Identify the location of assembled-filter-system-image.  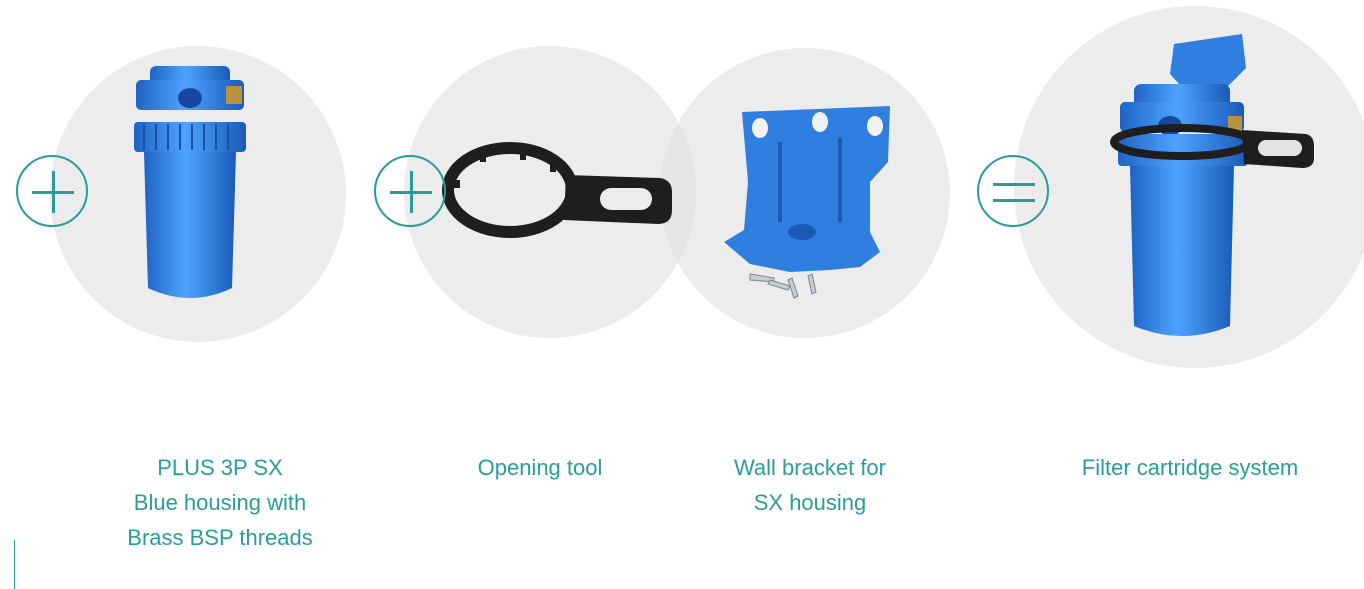
(1212, 185).